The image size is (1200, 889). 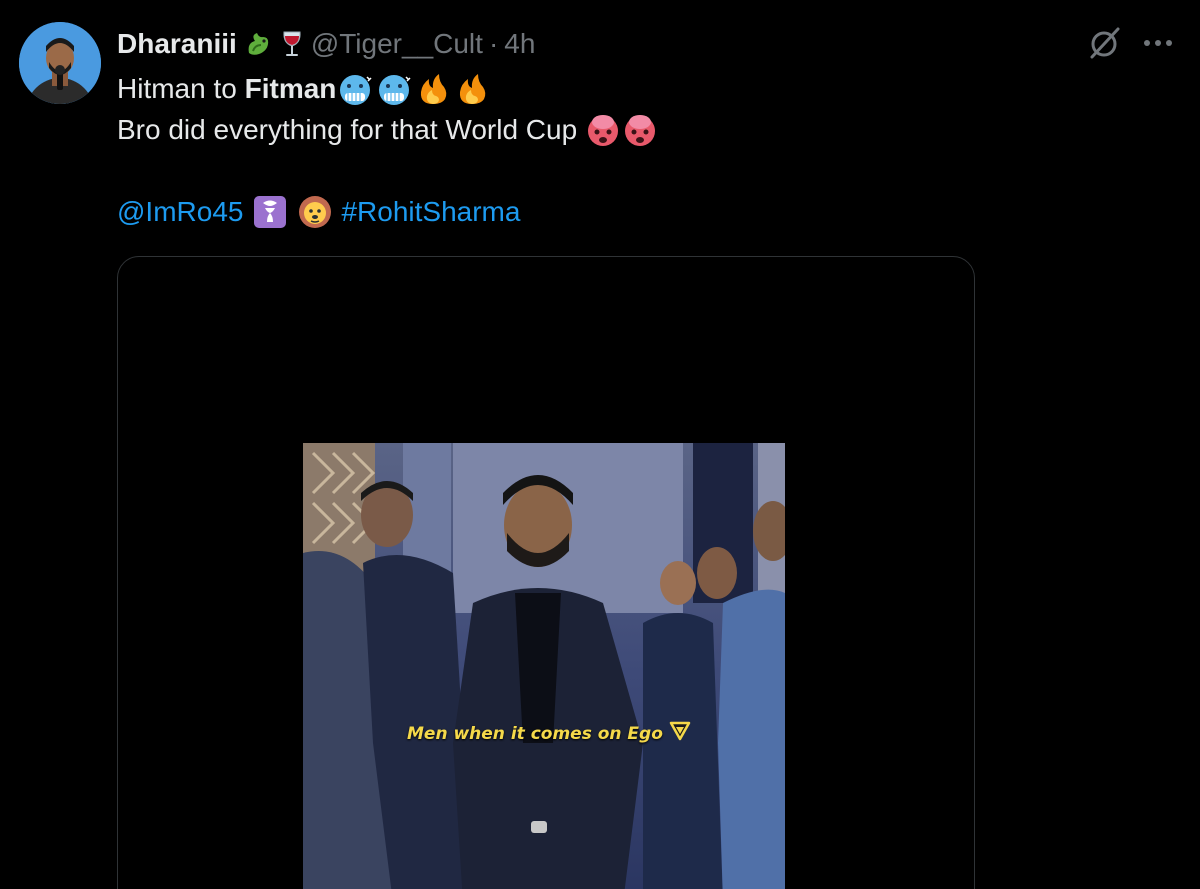 I want to click on text-line-1: Hitman to Fitman, so click(x=387, y=88).